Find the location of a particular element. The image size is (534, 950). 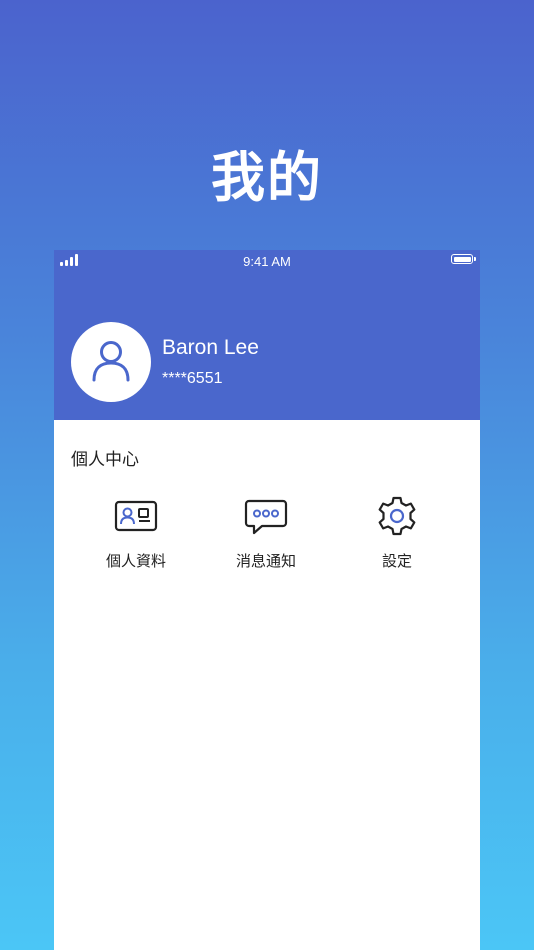

status-bar: 9:41 AM is located at coordinates (267, 262).